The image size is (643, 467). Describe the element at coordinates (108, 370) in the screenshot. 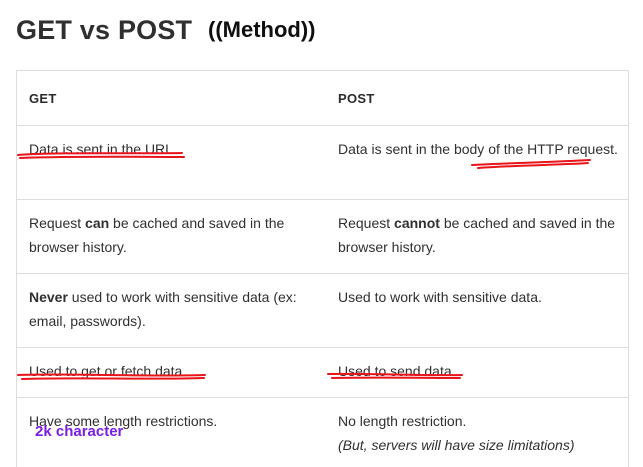

I see `cell-text: Used to get or fetch data.` at that location.